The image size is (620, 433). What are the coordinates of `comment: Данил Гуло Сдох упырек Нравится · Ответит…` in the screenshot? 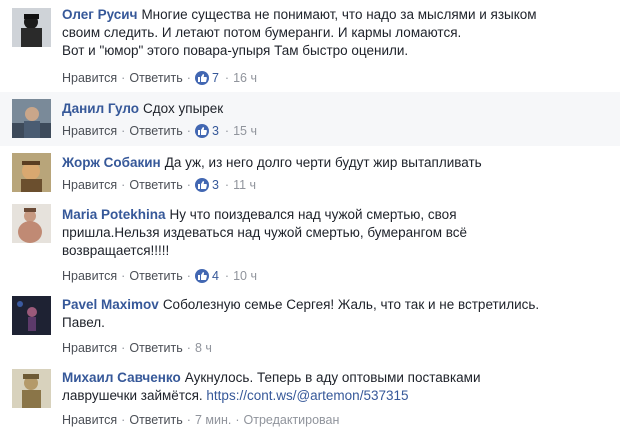 It's located at (310, 119).